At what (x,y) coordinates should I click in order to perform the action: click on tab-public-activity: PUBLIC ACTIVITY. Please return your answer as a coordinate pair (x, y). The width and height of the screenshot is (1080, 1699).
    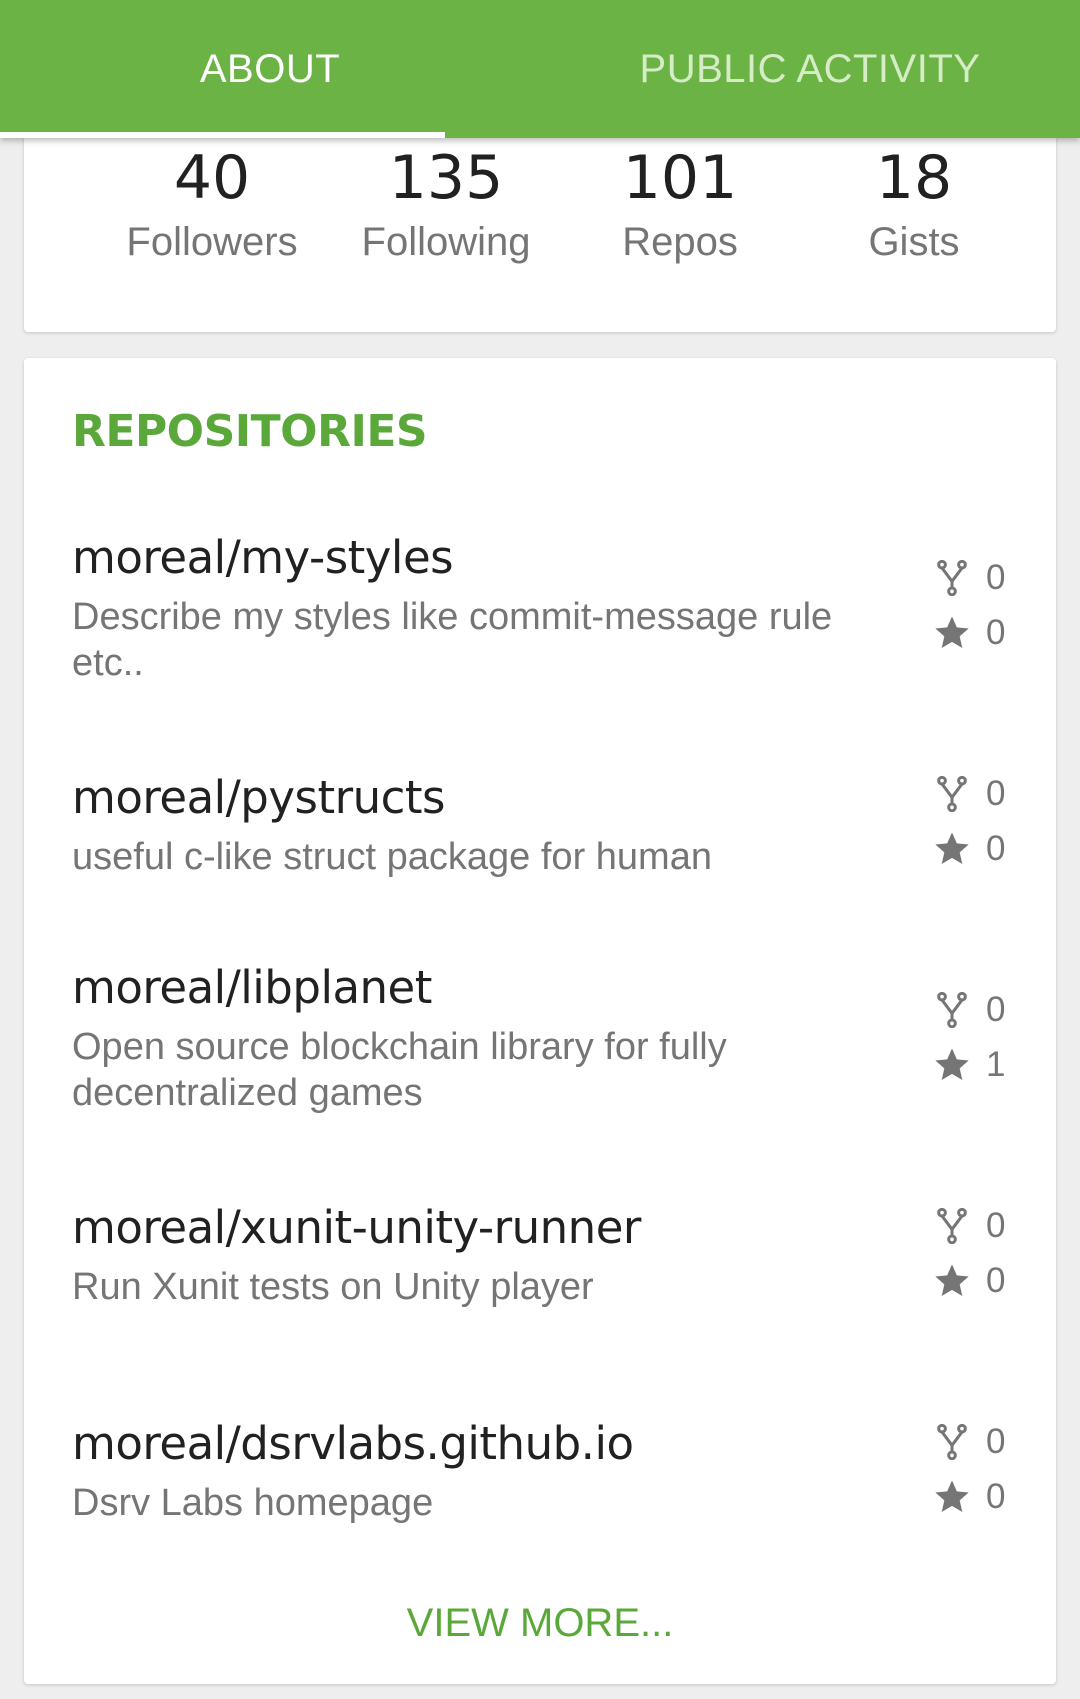
    Looking at the image, I should click on (810, 69).